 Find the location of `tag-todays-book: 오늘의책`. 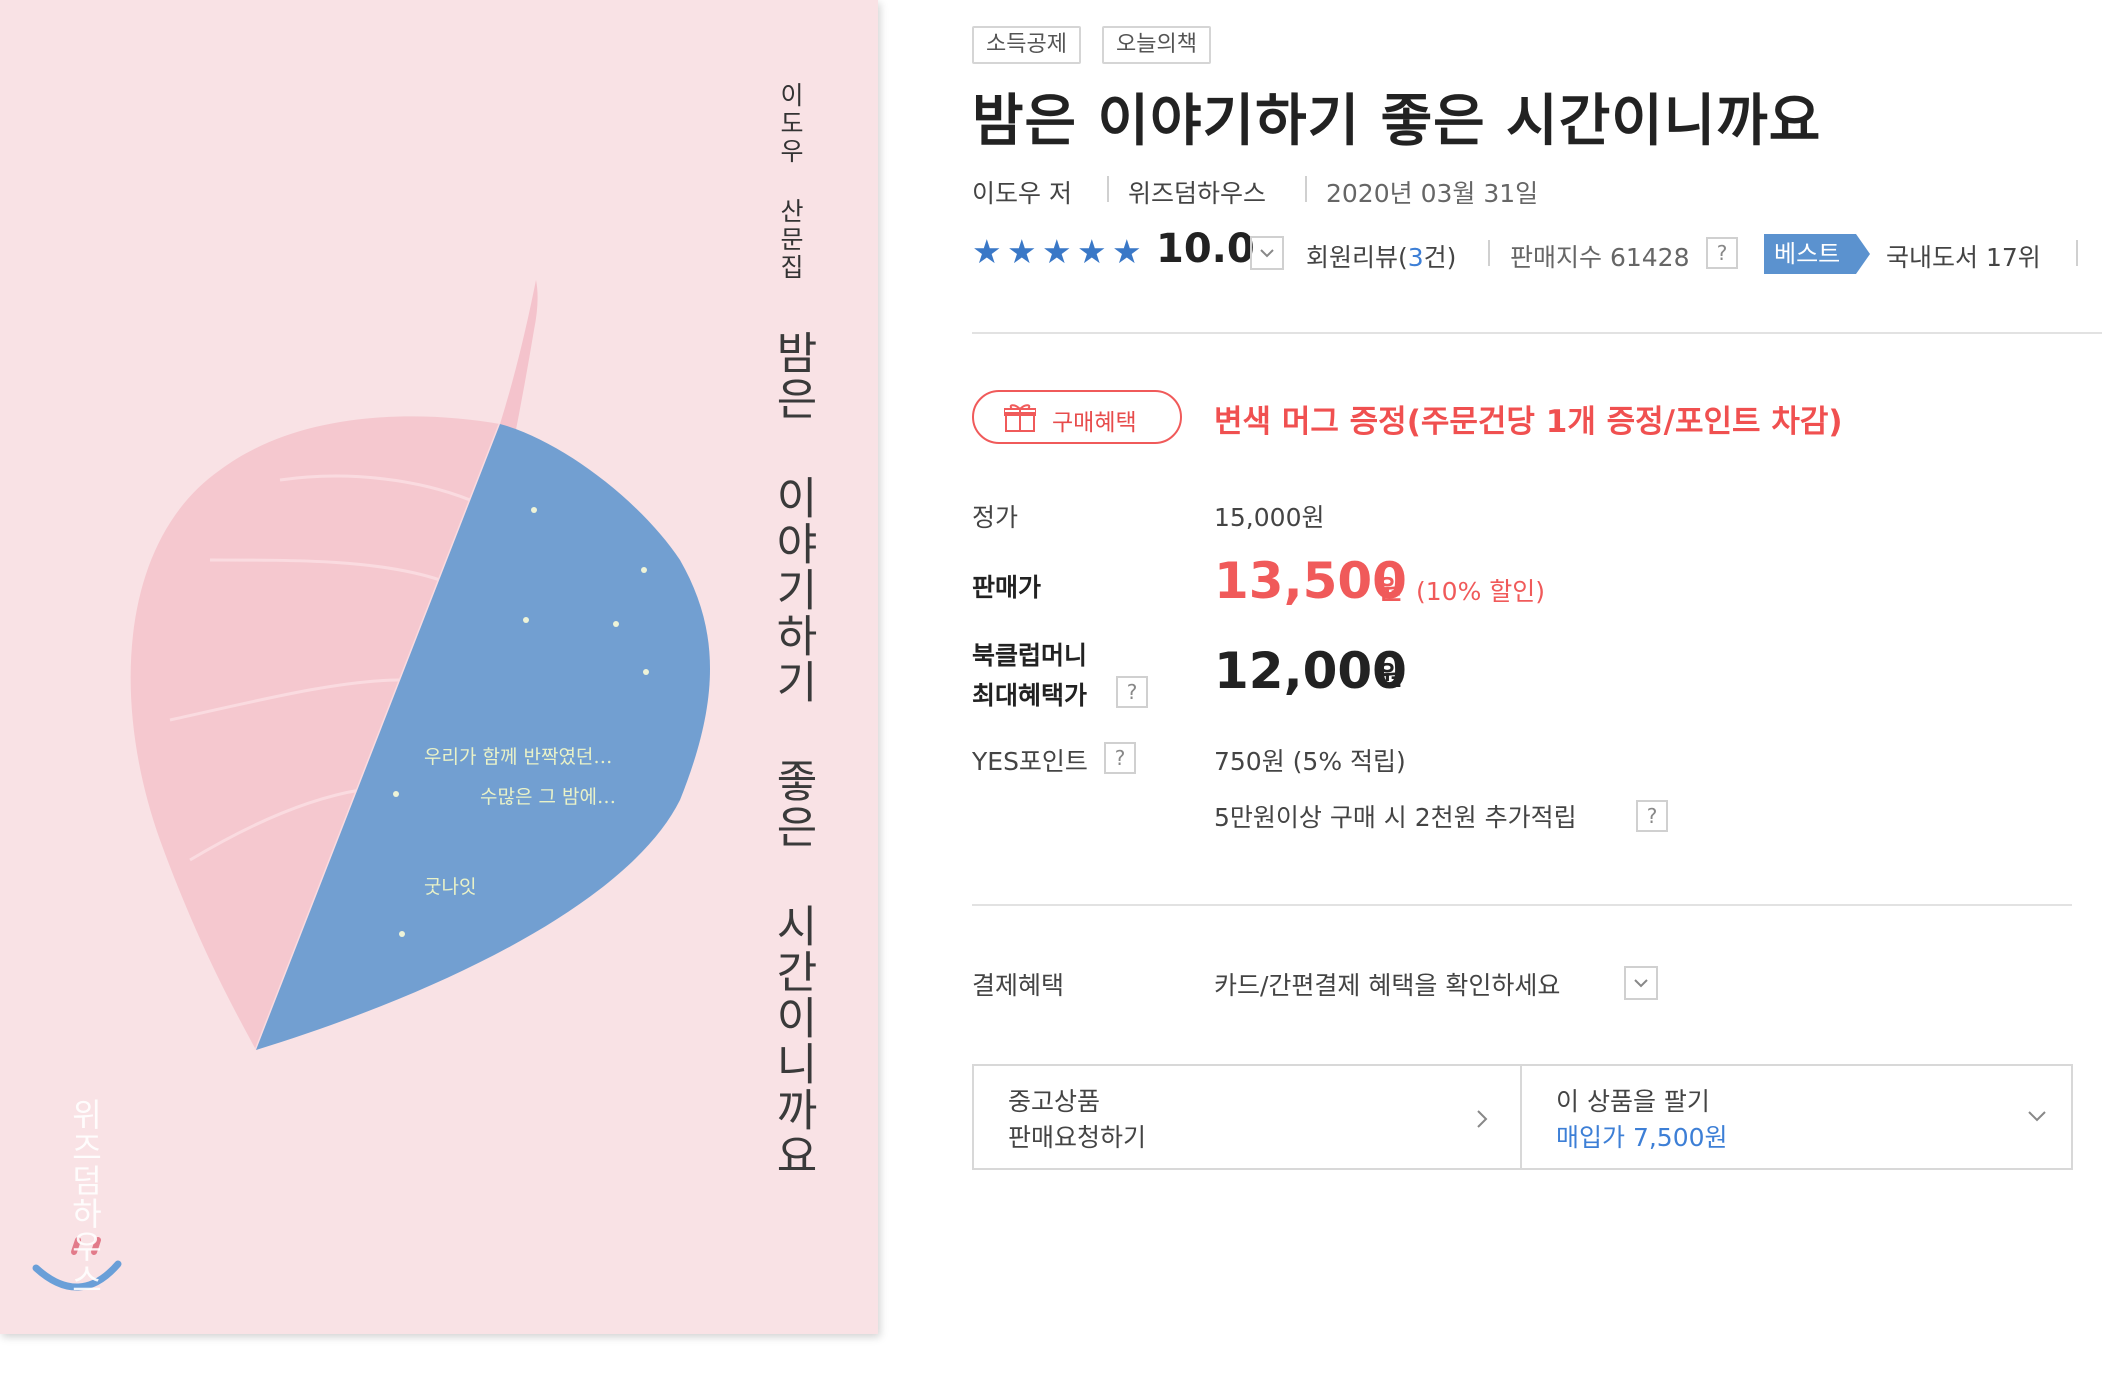

tag-todays-book: 오늘의책 is located at coordinates (1156, 45).